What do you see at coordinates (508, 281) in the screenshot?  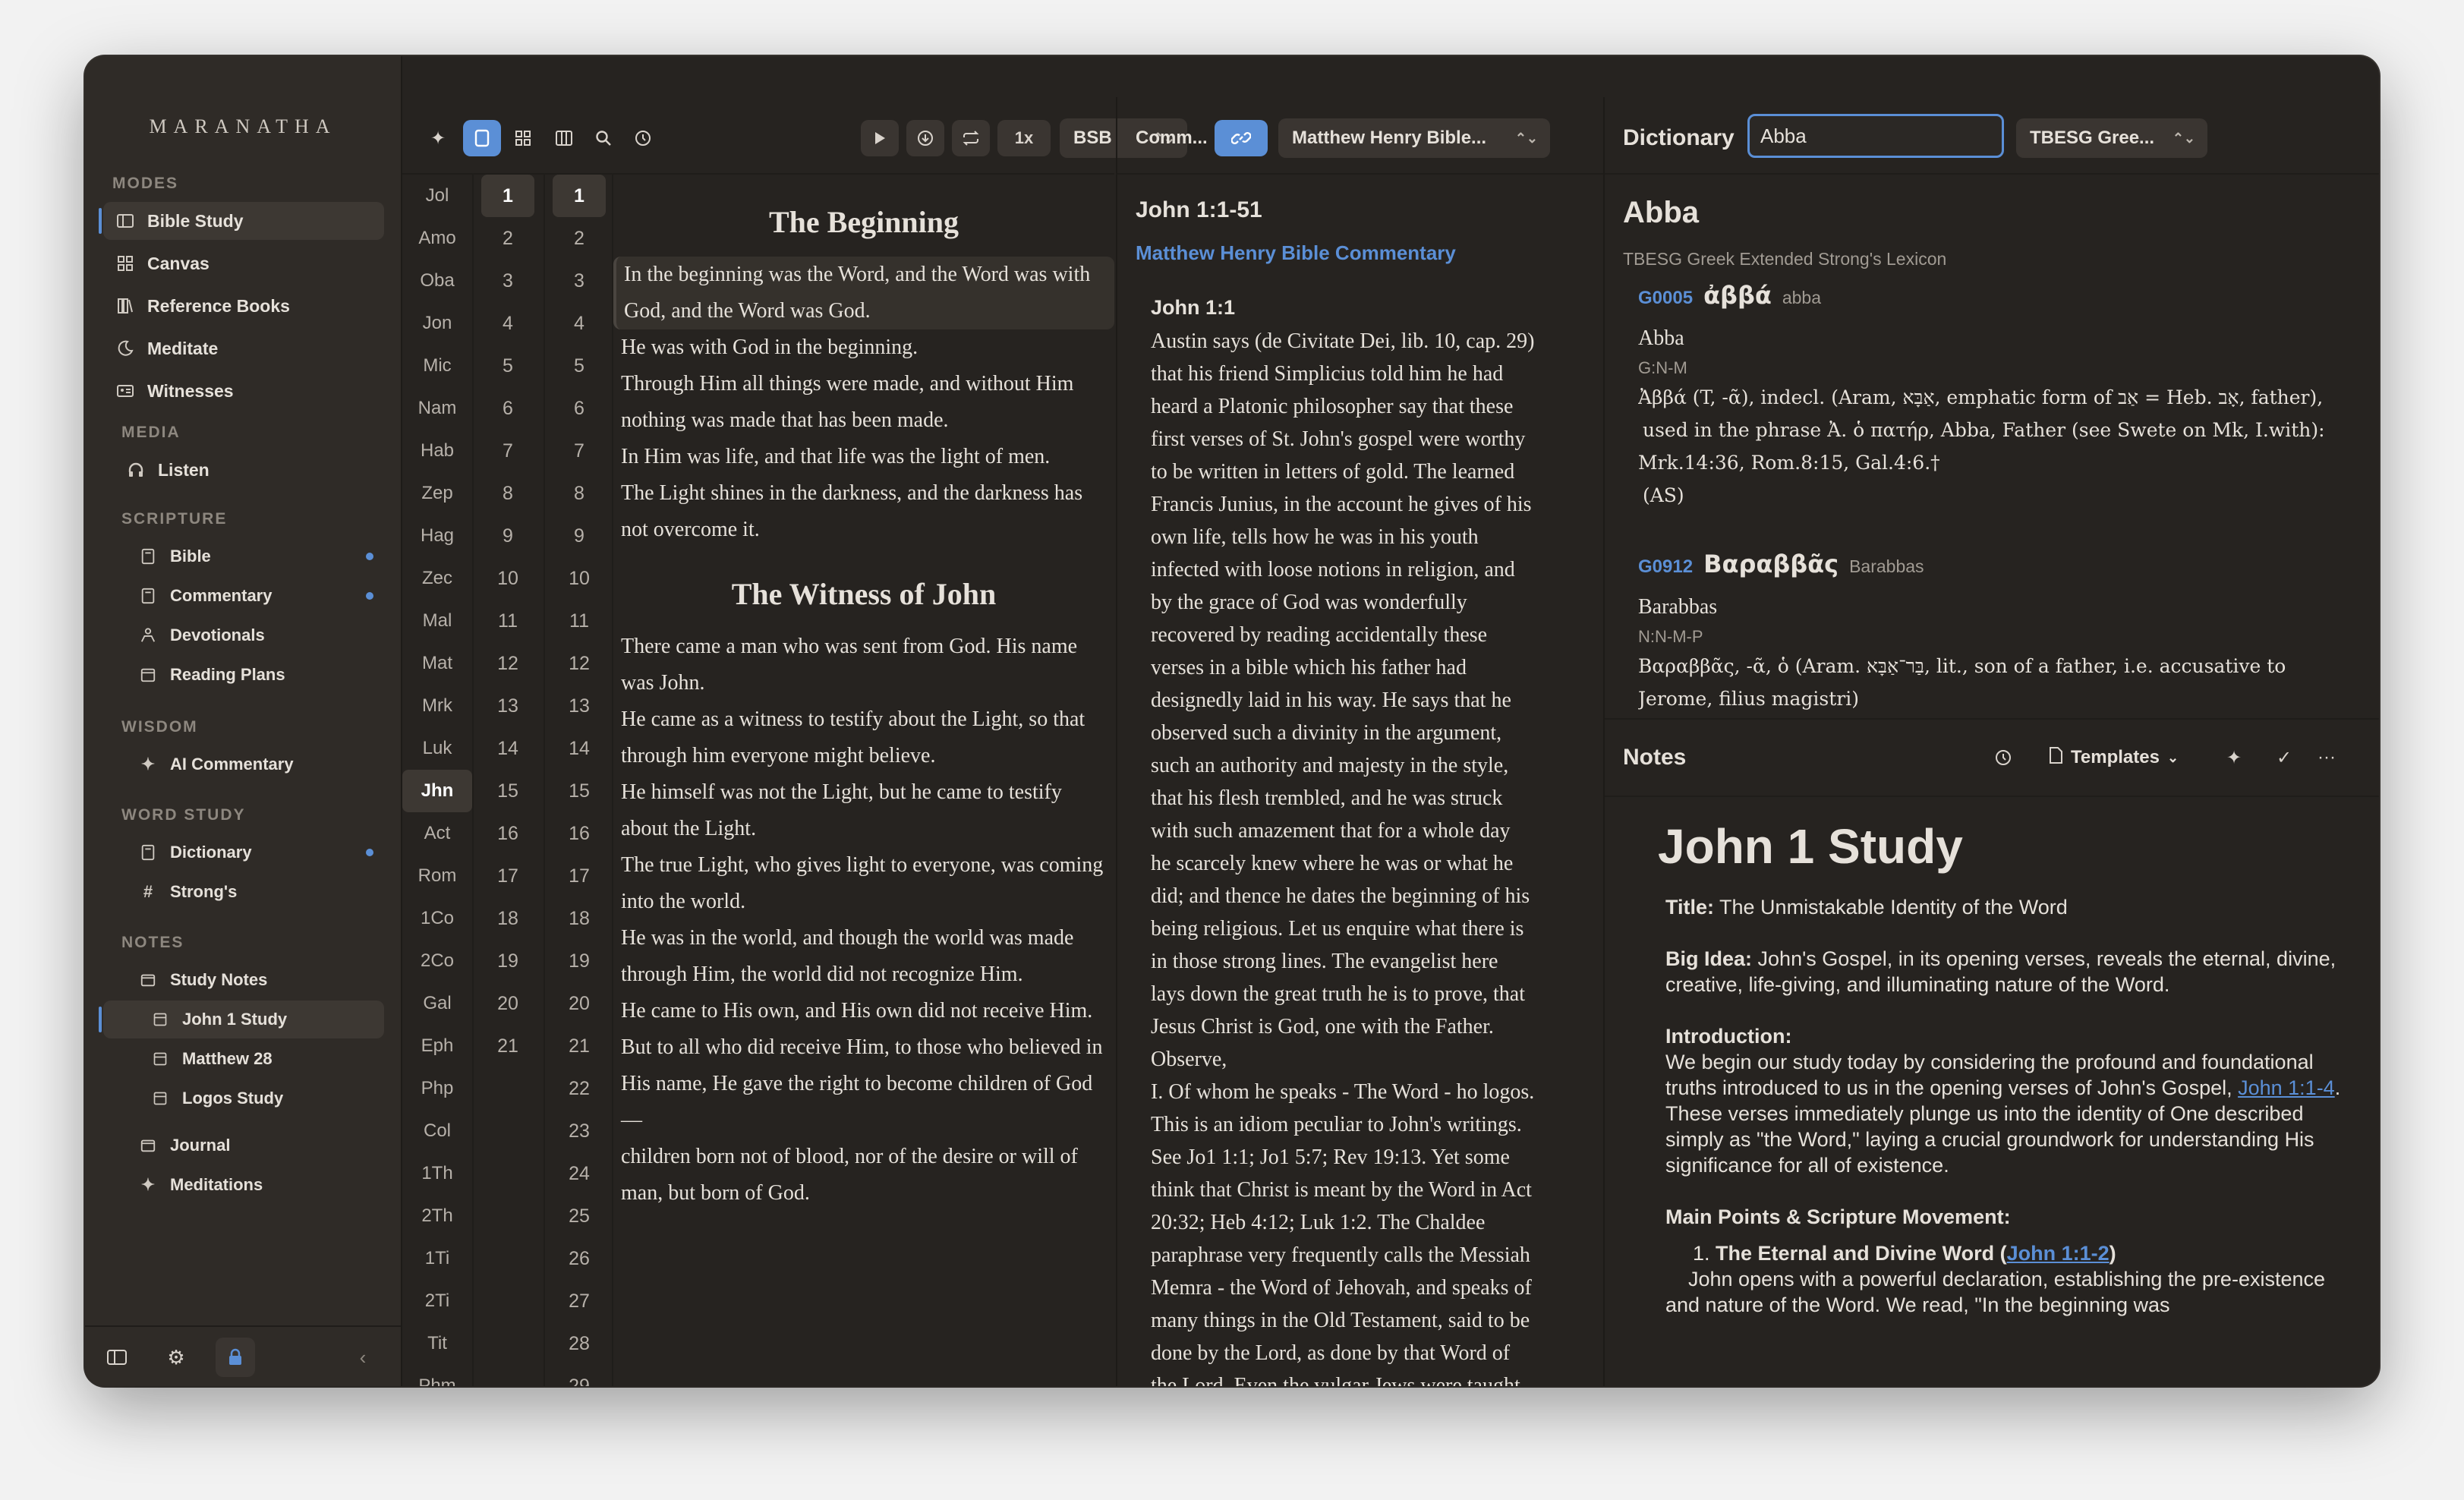 I see `chapter-item: 3` at bounding box center [508, 281].